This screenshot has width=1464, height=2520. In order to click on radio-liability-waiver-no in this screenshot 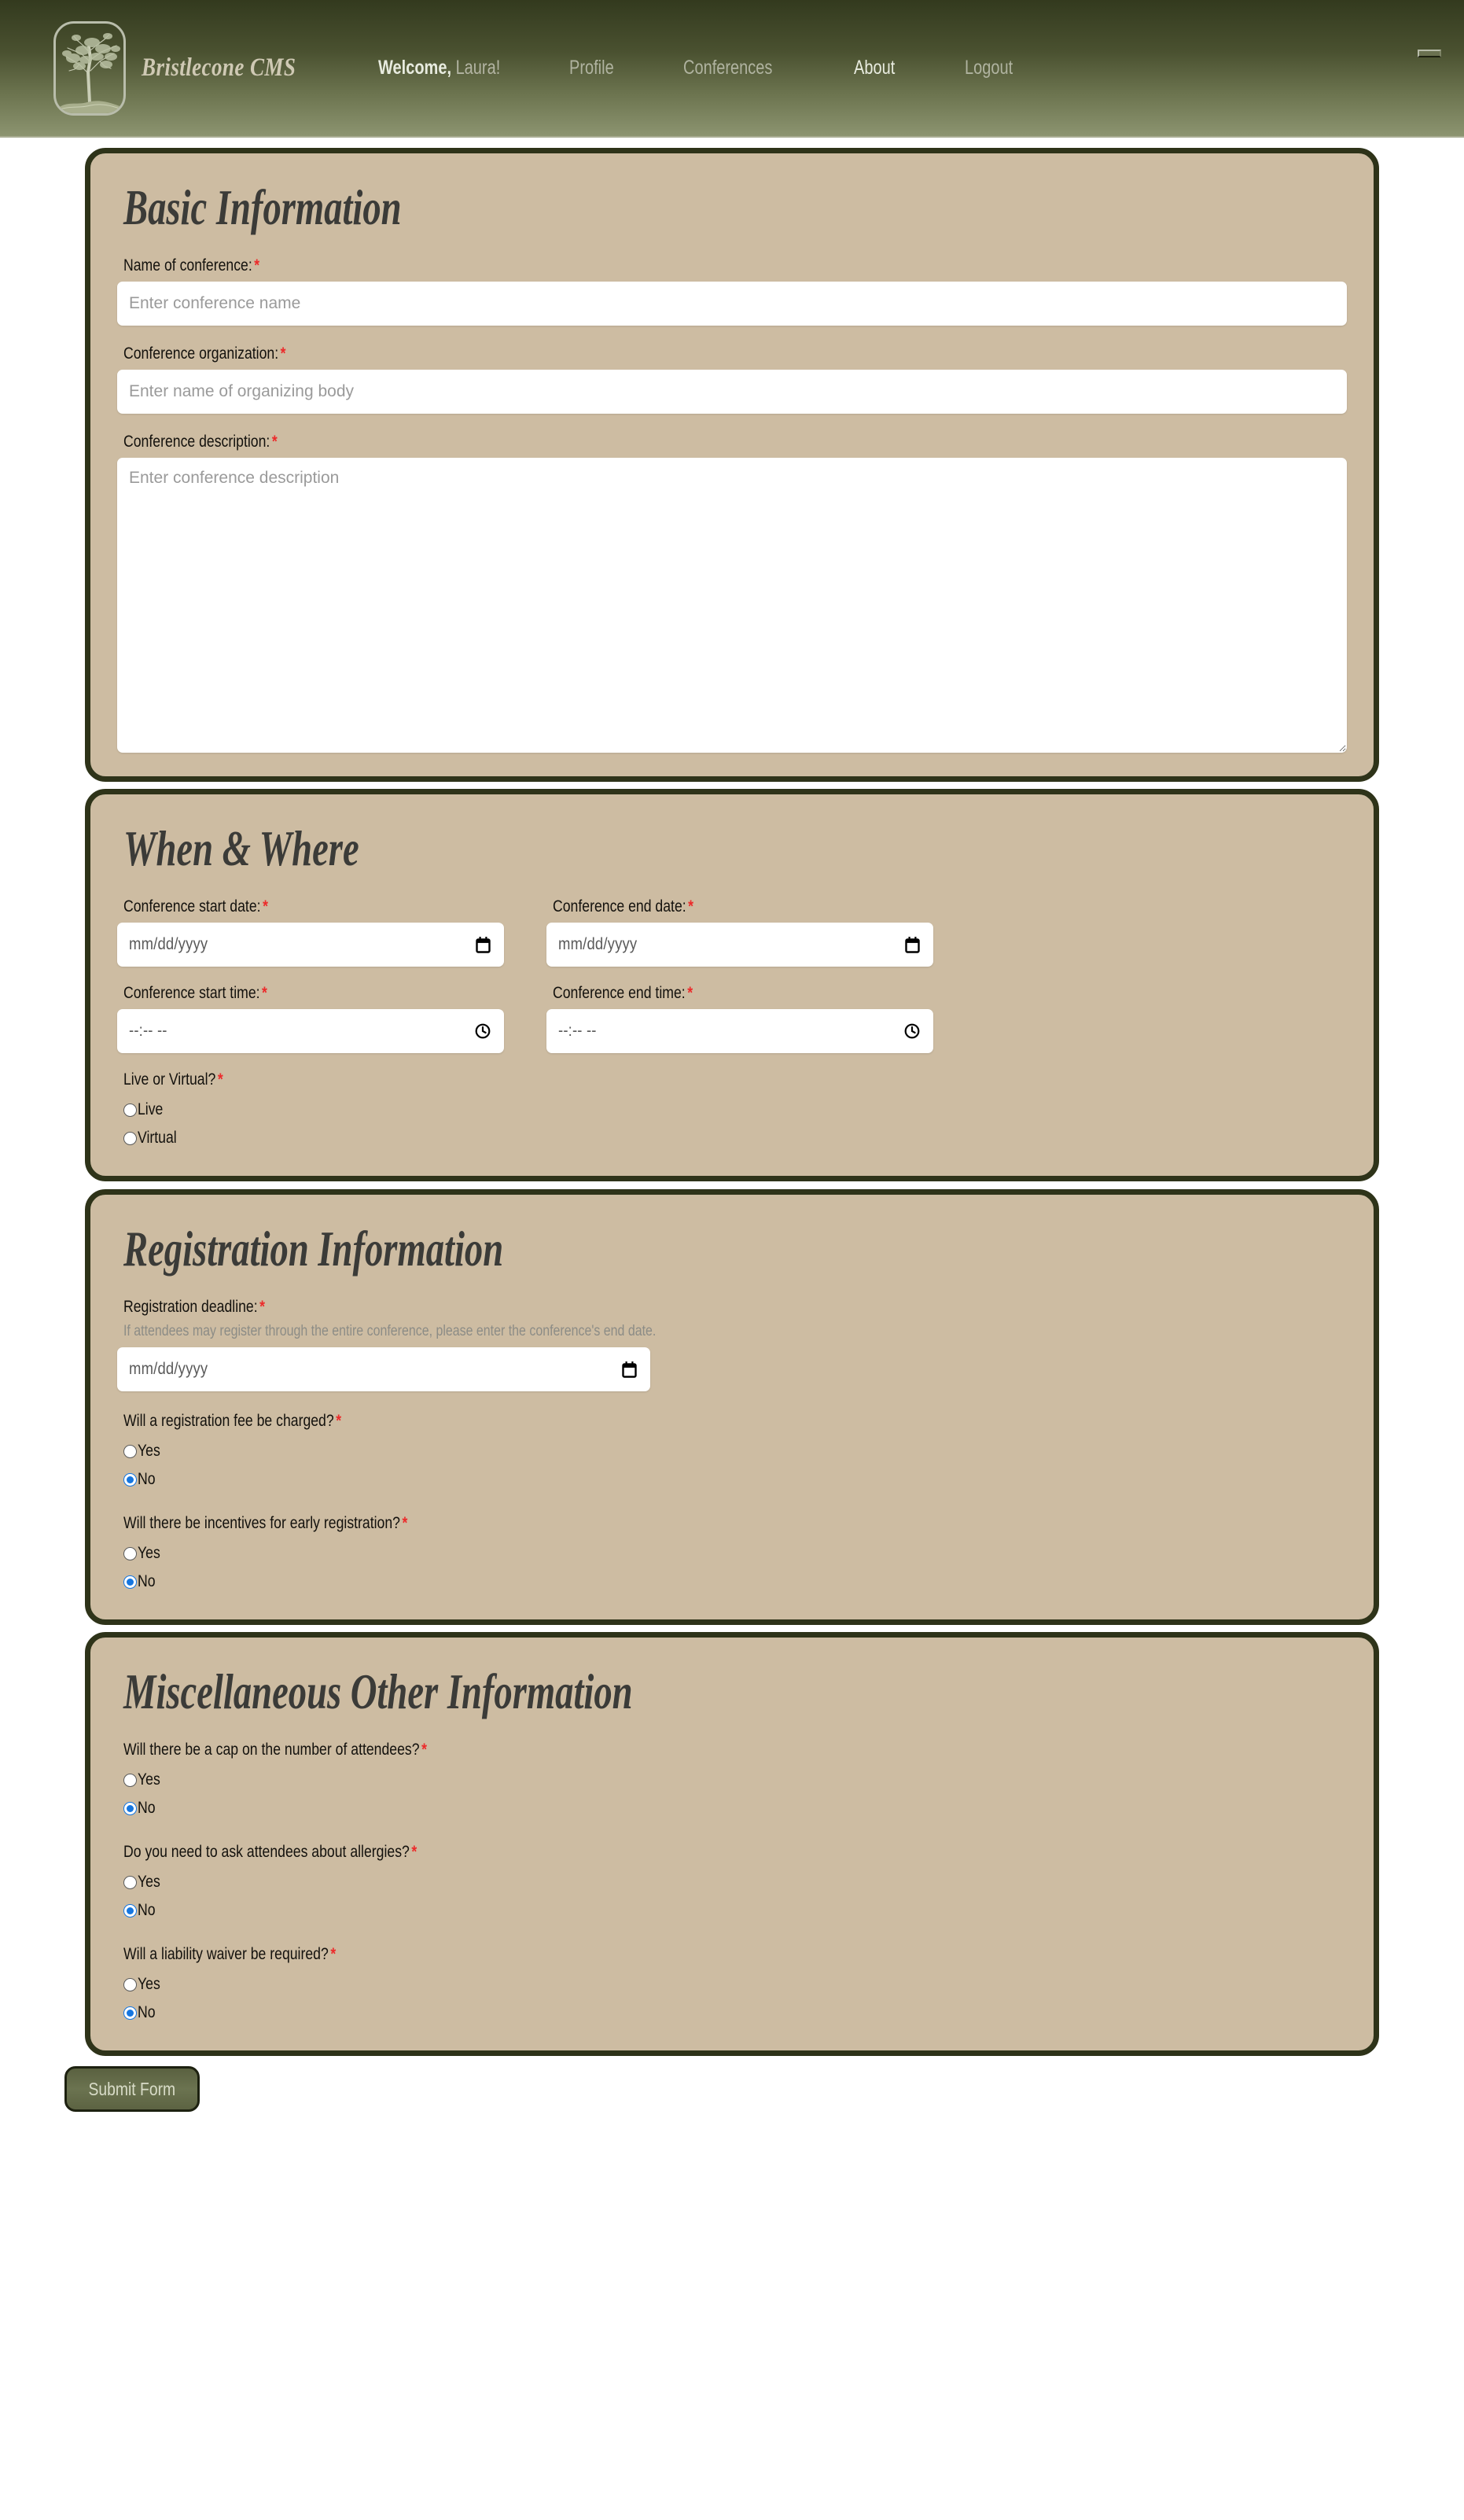, I will do `click(130, 2013)`.